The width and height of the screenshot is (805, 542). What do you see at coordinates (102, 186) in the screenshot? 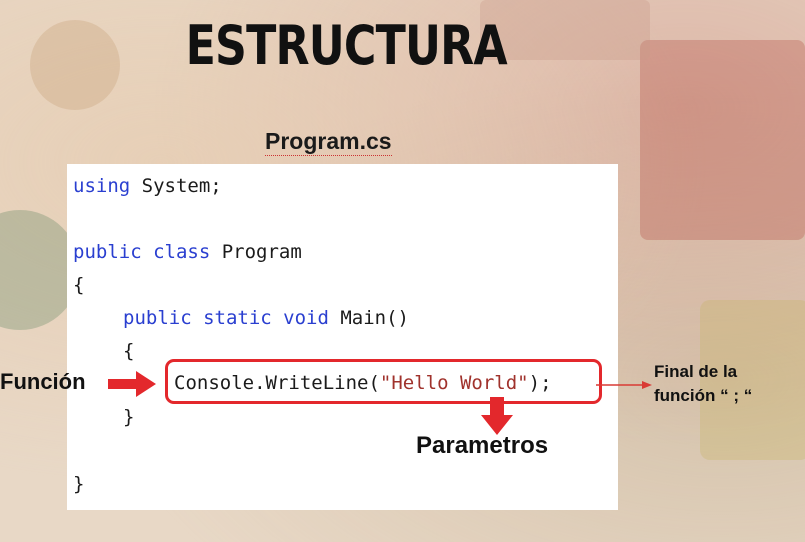
I see `keyword-token: using` at bounding box center [102, 186].